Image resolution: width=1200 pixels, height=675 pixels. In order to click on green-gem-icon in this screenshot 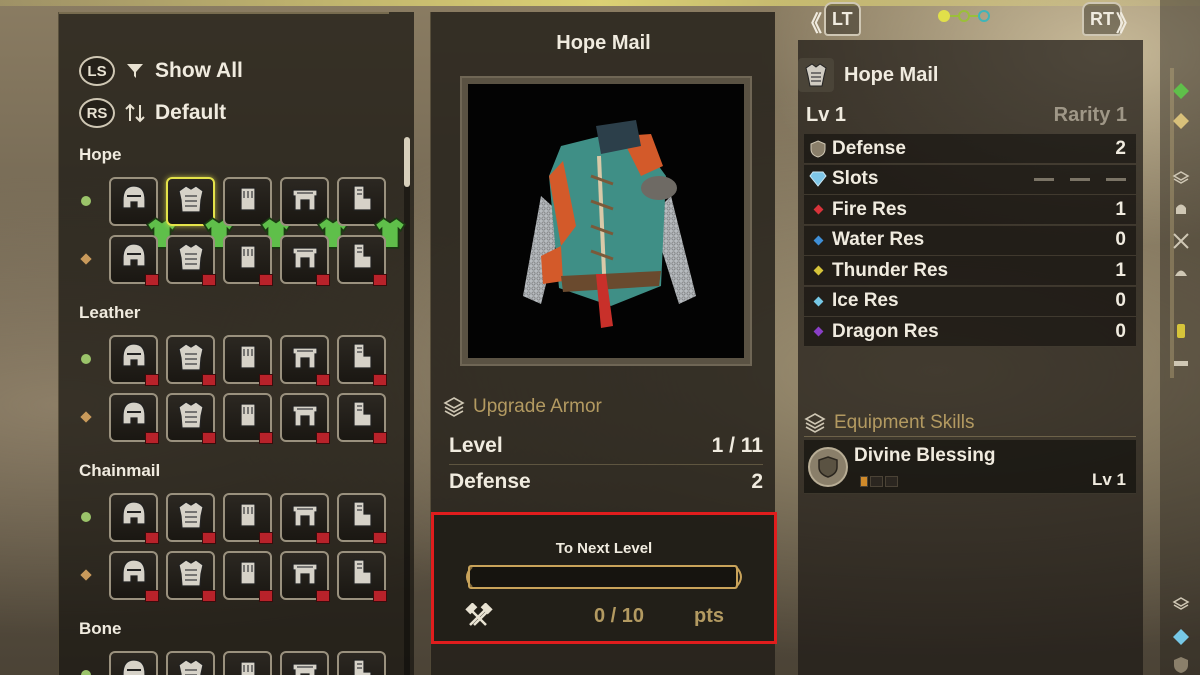, I will do `click(1181, 91)`.